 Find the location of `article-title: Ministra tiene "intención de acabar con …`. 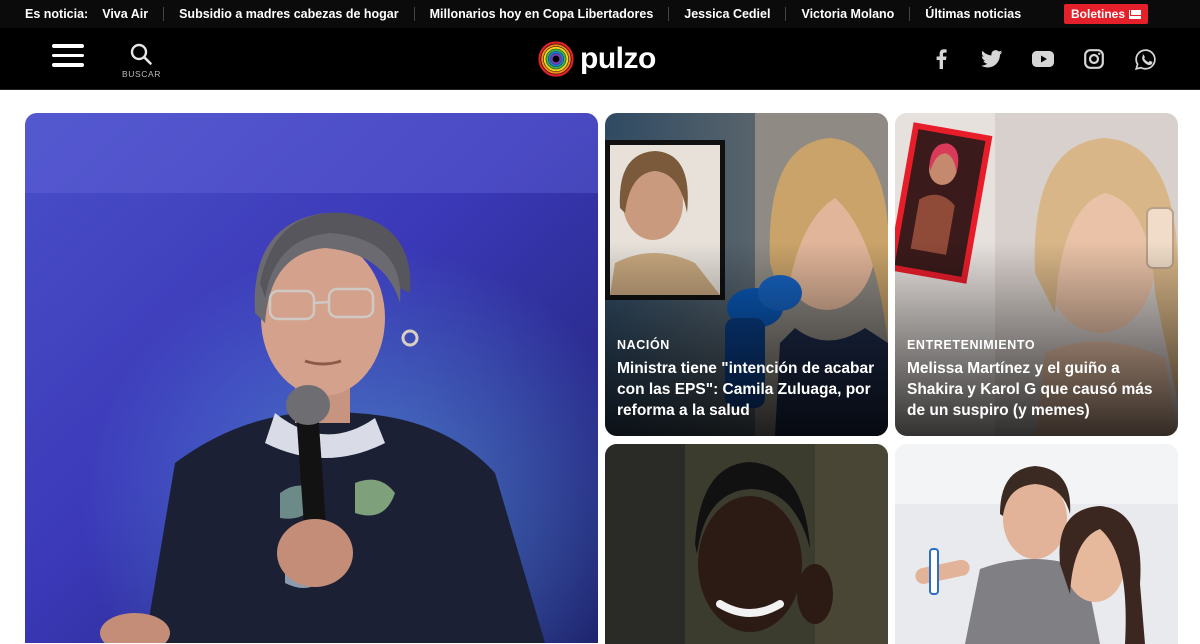

article-title: Ministra tiene "intención de acabar con … is located at coordinates (746, 389).